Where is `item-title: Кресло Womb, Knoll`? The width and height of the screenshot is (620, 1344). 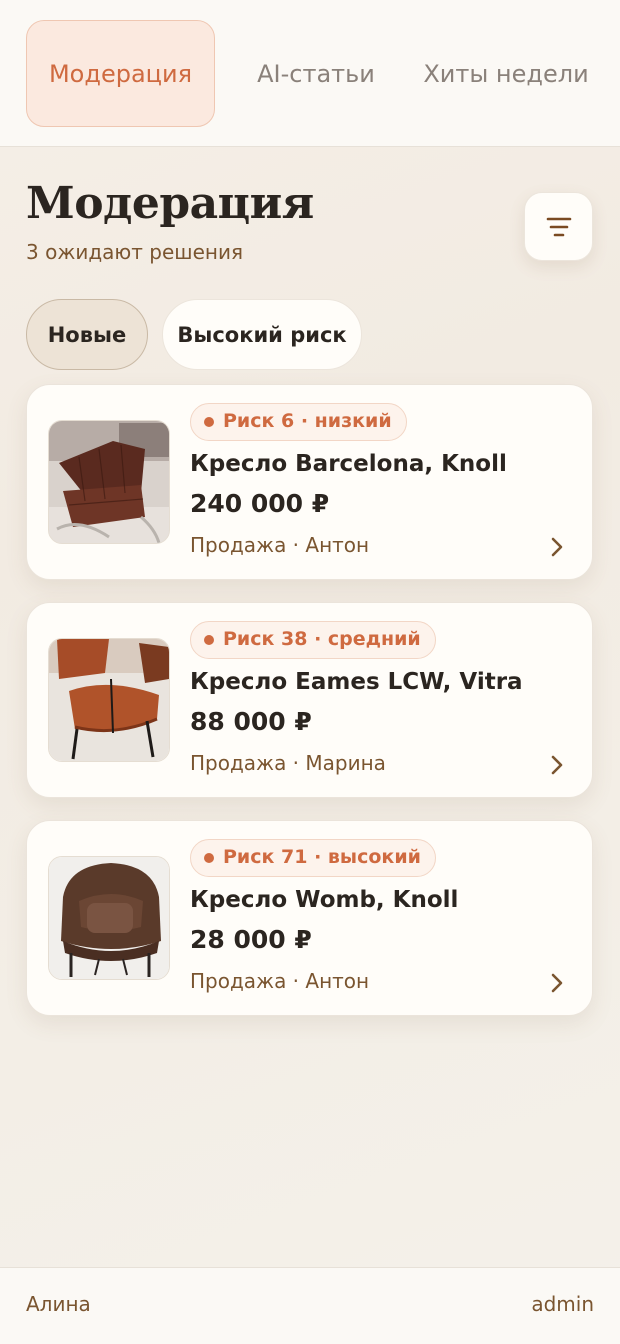
item-title: Кресло Womb, Knoll is located at coordinates (324, 900).